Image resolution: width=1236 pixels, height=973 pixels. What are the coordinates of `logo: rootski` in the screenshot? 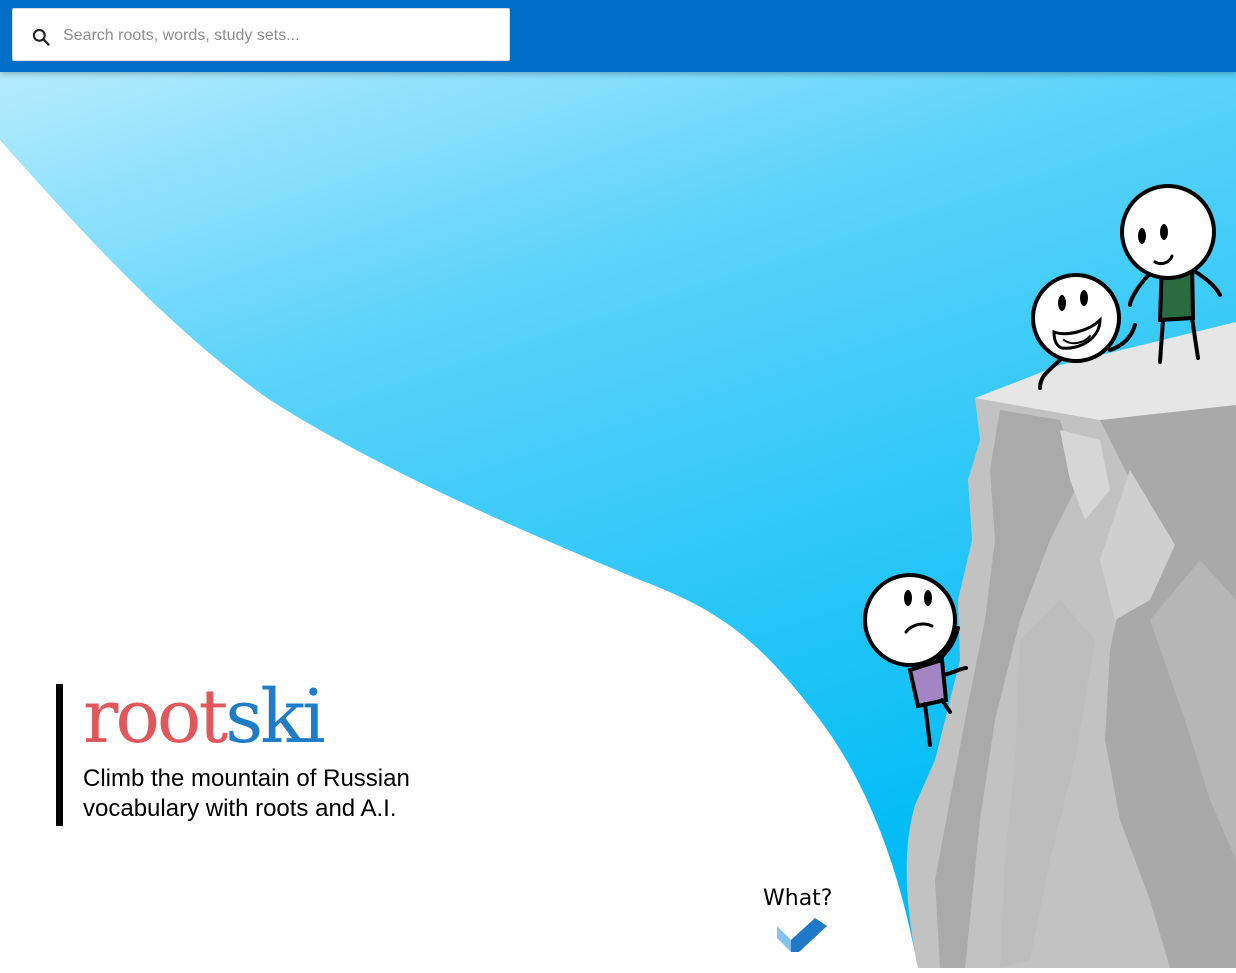 It's located at (204, 717).